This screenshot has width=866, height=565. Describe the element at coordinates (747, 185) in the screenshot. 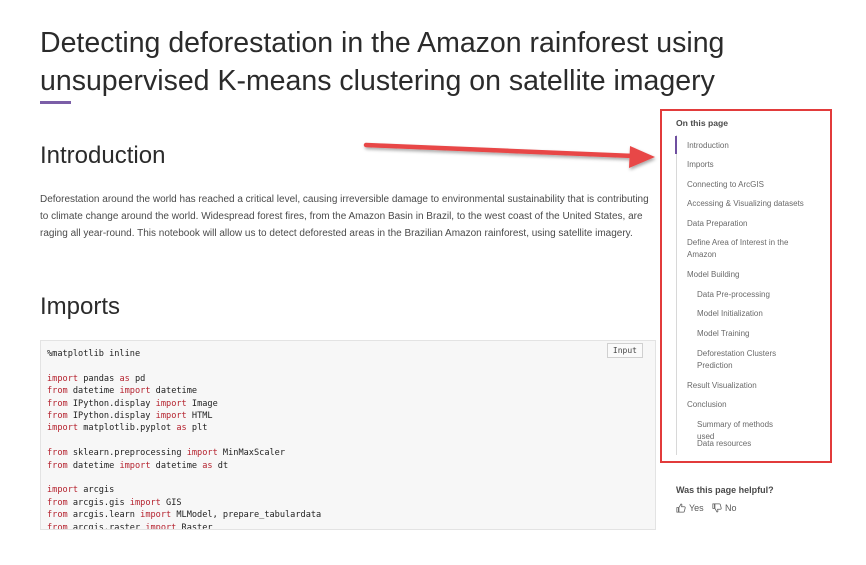

I see `toc-item: Connecting to ArcGIS` at that location.